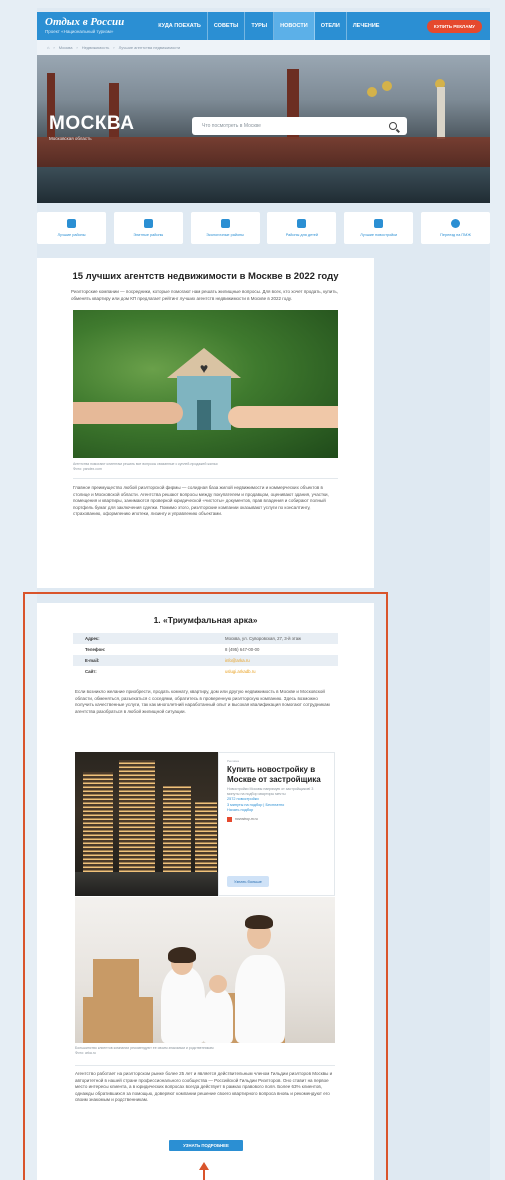  I want to click on ad-link: Начать подбор, so click(276, 811).